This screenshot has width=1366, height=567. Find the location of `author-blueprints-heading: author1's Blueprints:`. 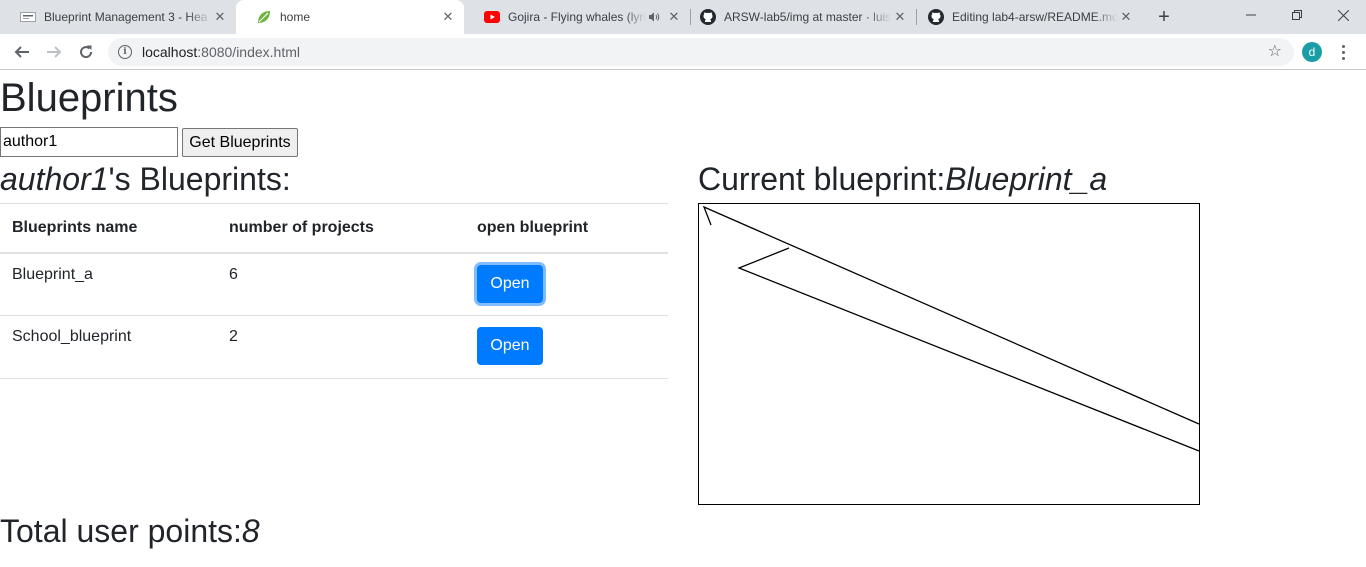

author-blueprints-heading: author1's Blueprints: is located at coordinates (145, 179).